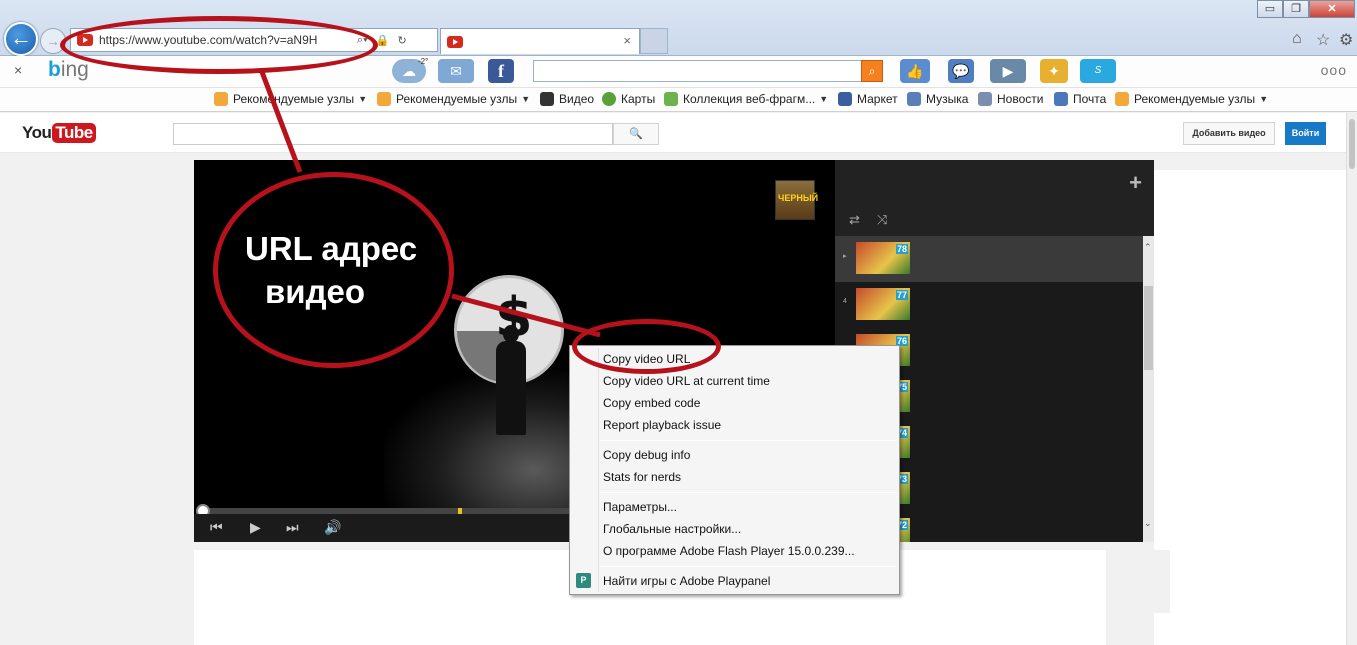 Image resolution: width=1357 pixels, height=645 pixels. I want to click on address-highlight-ring, so click(219, 45).